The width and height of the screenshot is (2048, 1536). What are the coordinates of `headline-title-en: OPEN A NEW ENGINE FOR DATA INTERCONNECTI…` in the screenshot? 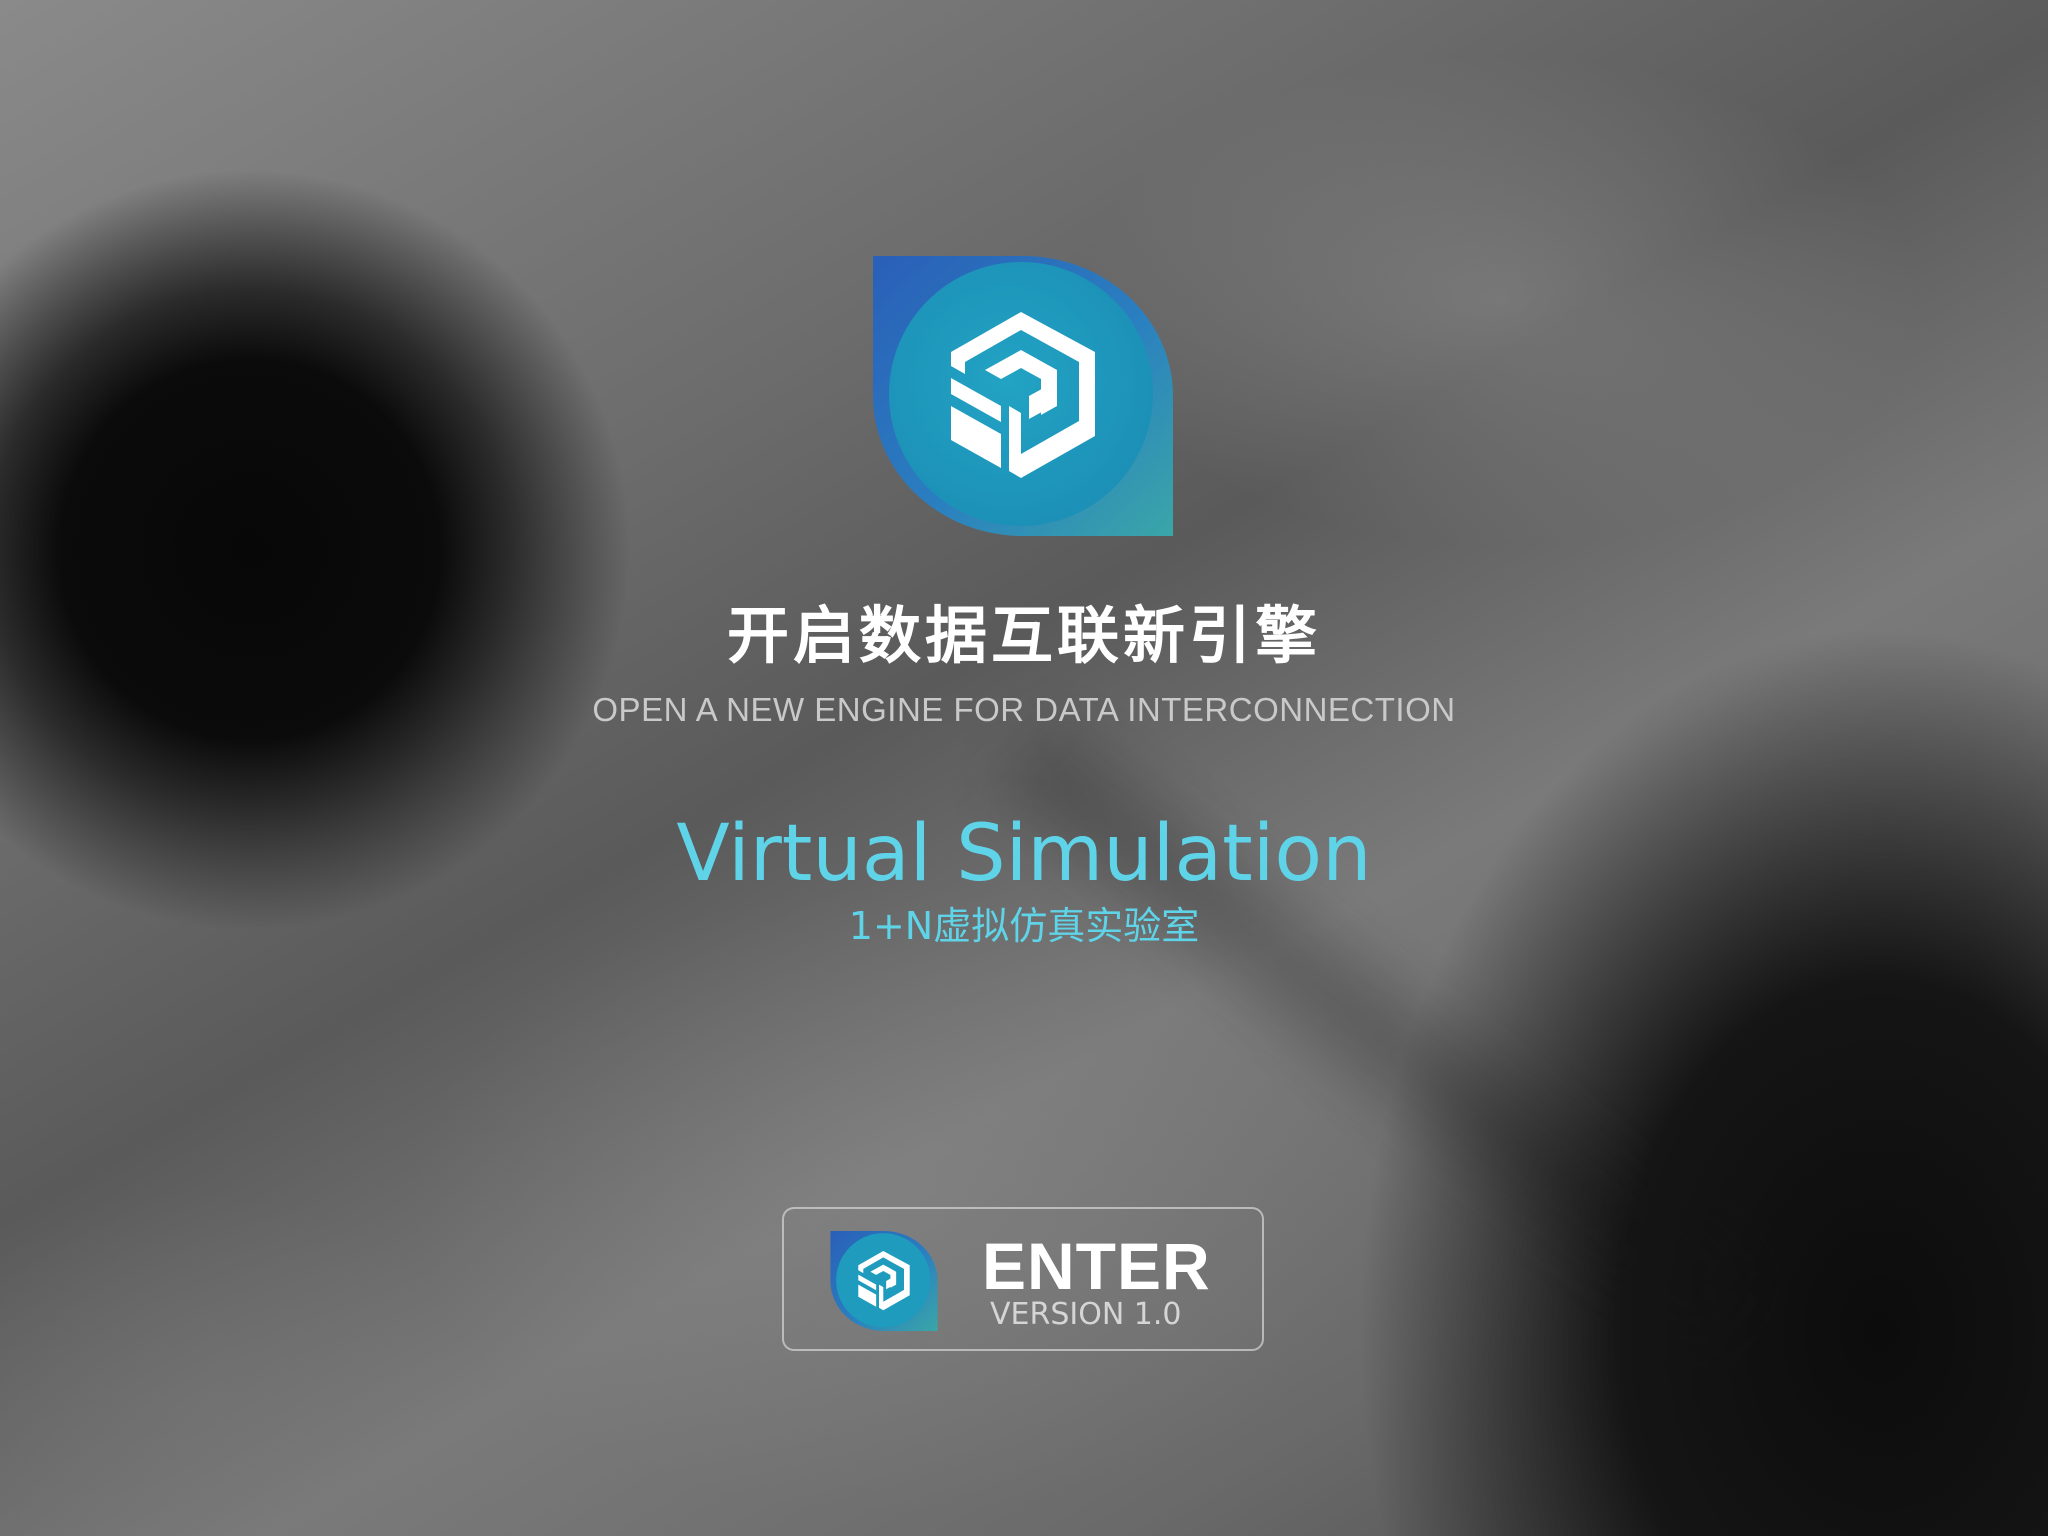 It's located at (1024, 709).